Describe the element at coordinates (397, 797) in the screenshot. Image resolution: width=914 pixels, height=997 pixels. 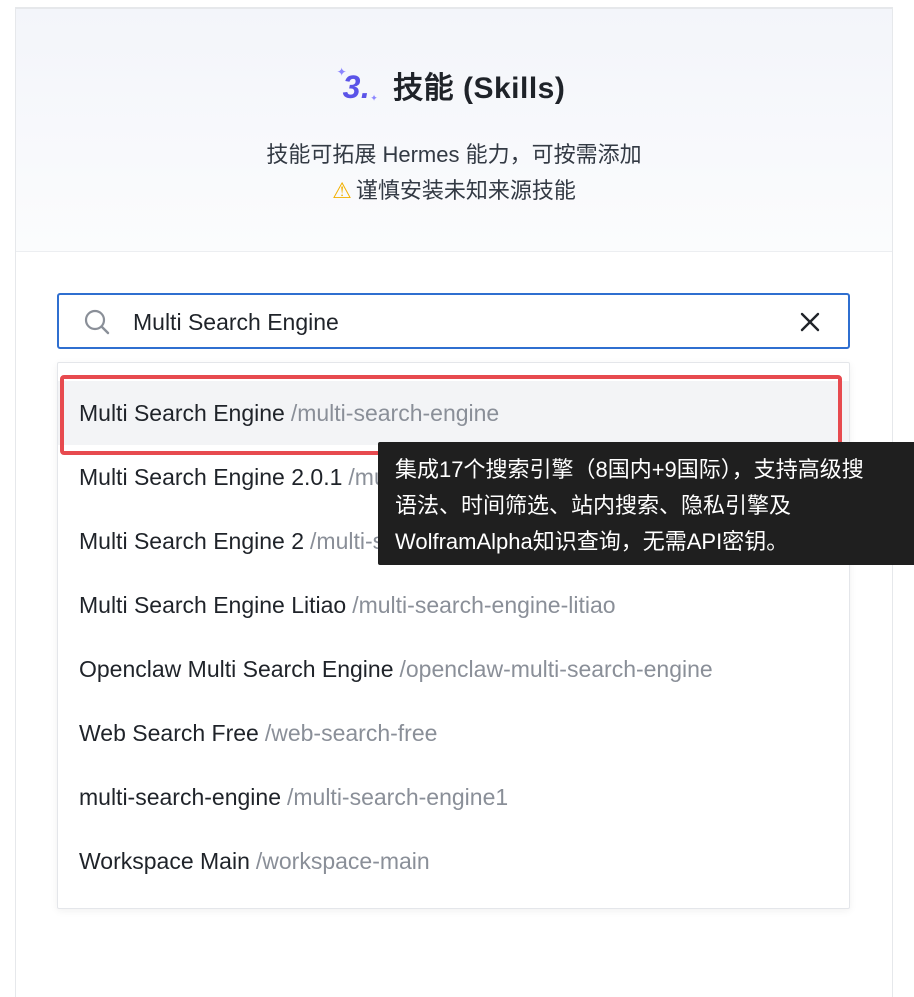
I see `option-slug: /multi-search-engine1` at that location.